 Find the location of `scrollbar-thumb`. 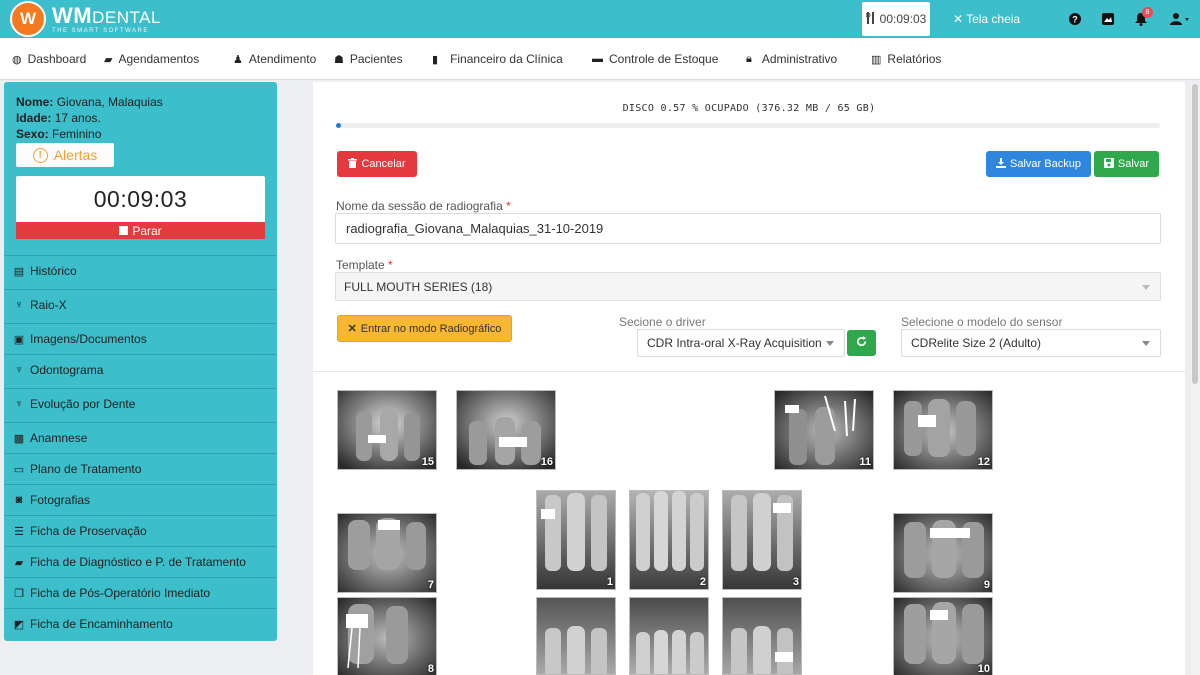

scrollbar-thumb is located at coordinates (1195, 234).